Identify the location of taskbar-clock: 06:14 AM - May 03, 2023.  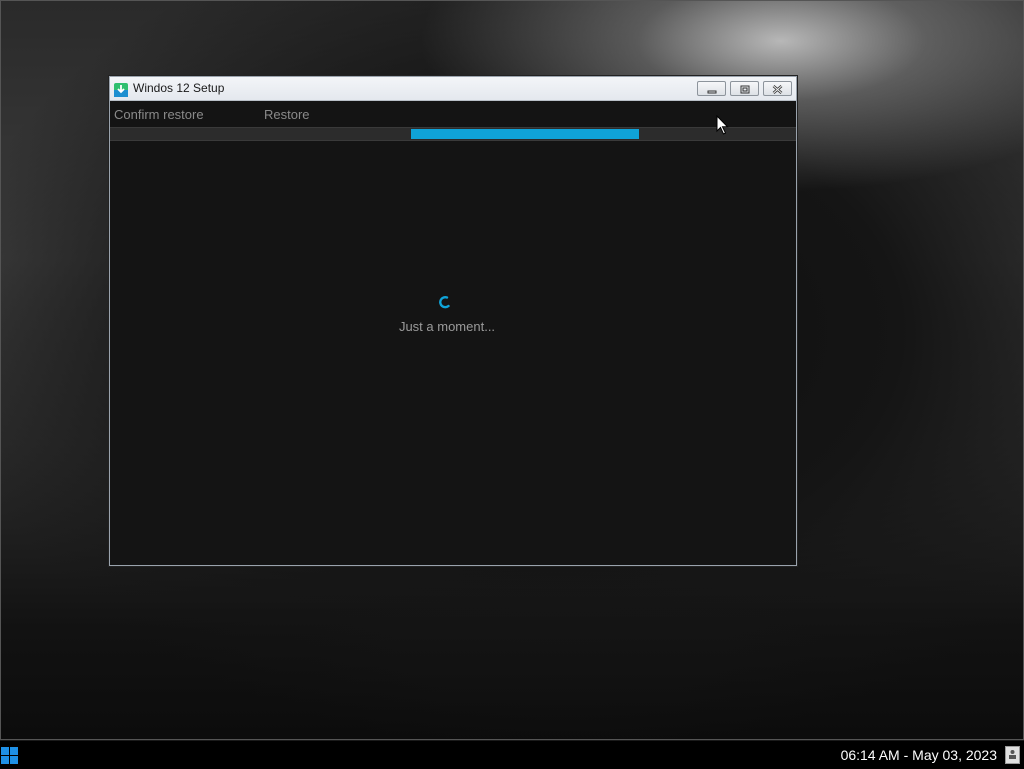
(919, 755).